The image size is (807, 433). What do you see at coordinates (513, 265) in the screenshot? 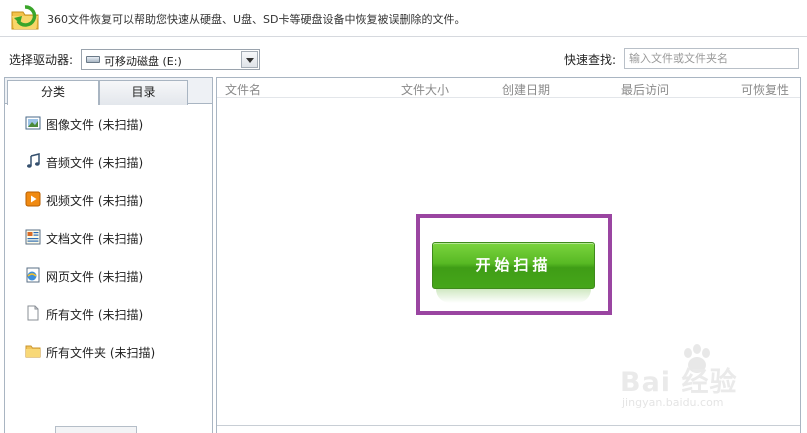
I see `start-scan-button: 开始扫描` at bounding box center [513, 265].